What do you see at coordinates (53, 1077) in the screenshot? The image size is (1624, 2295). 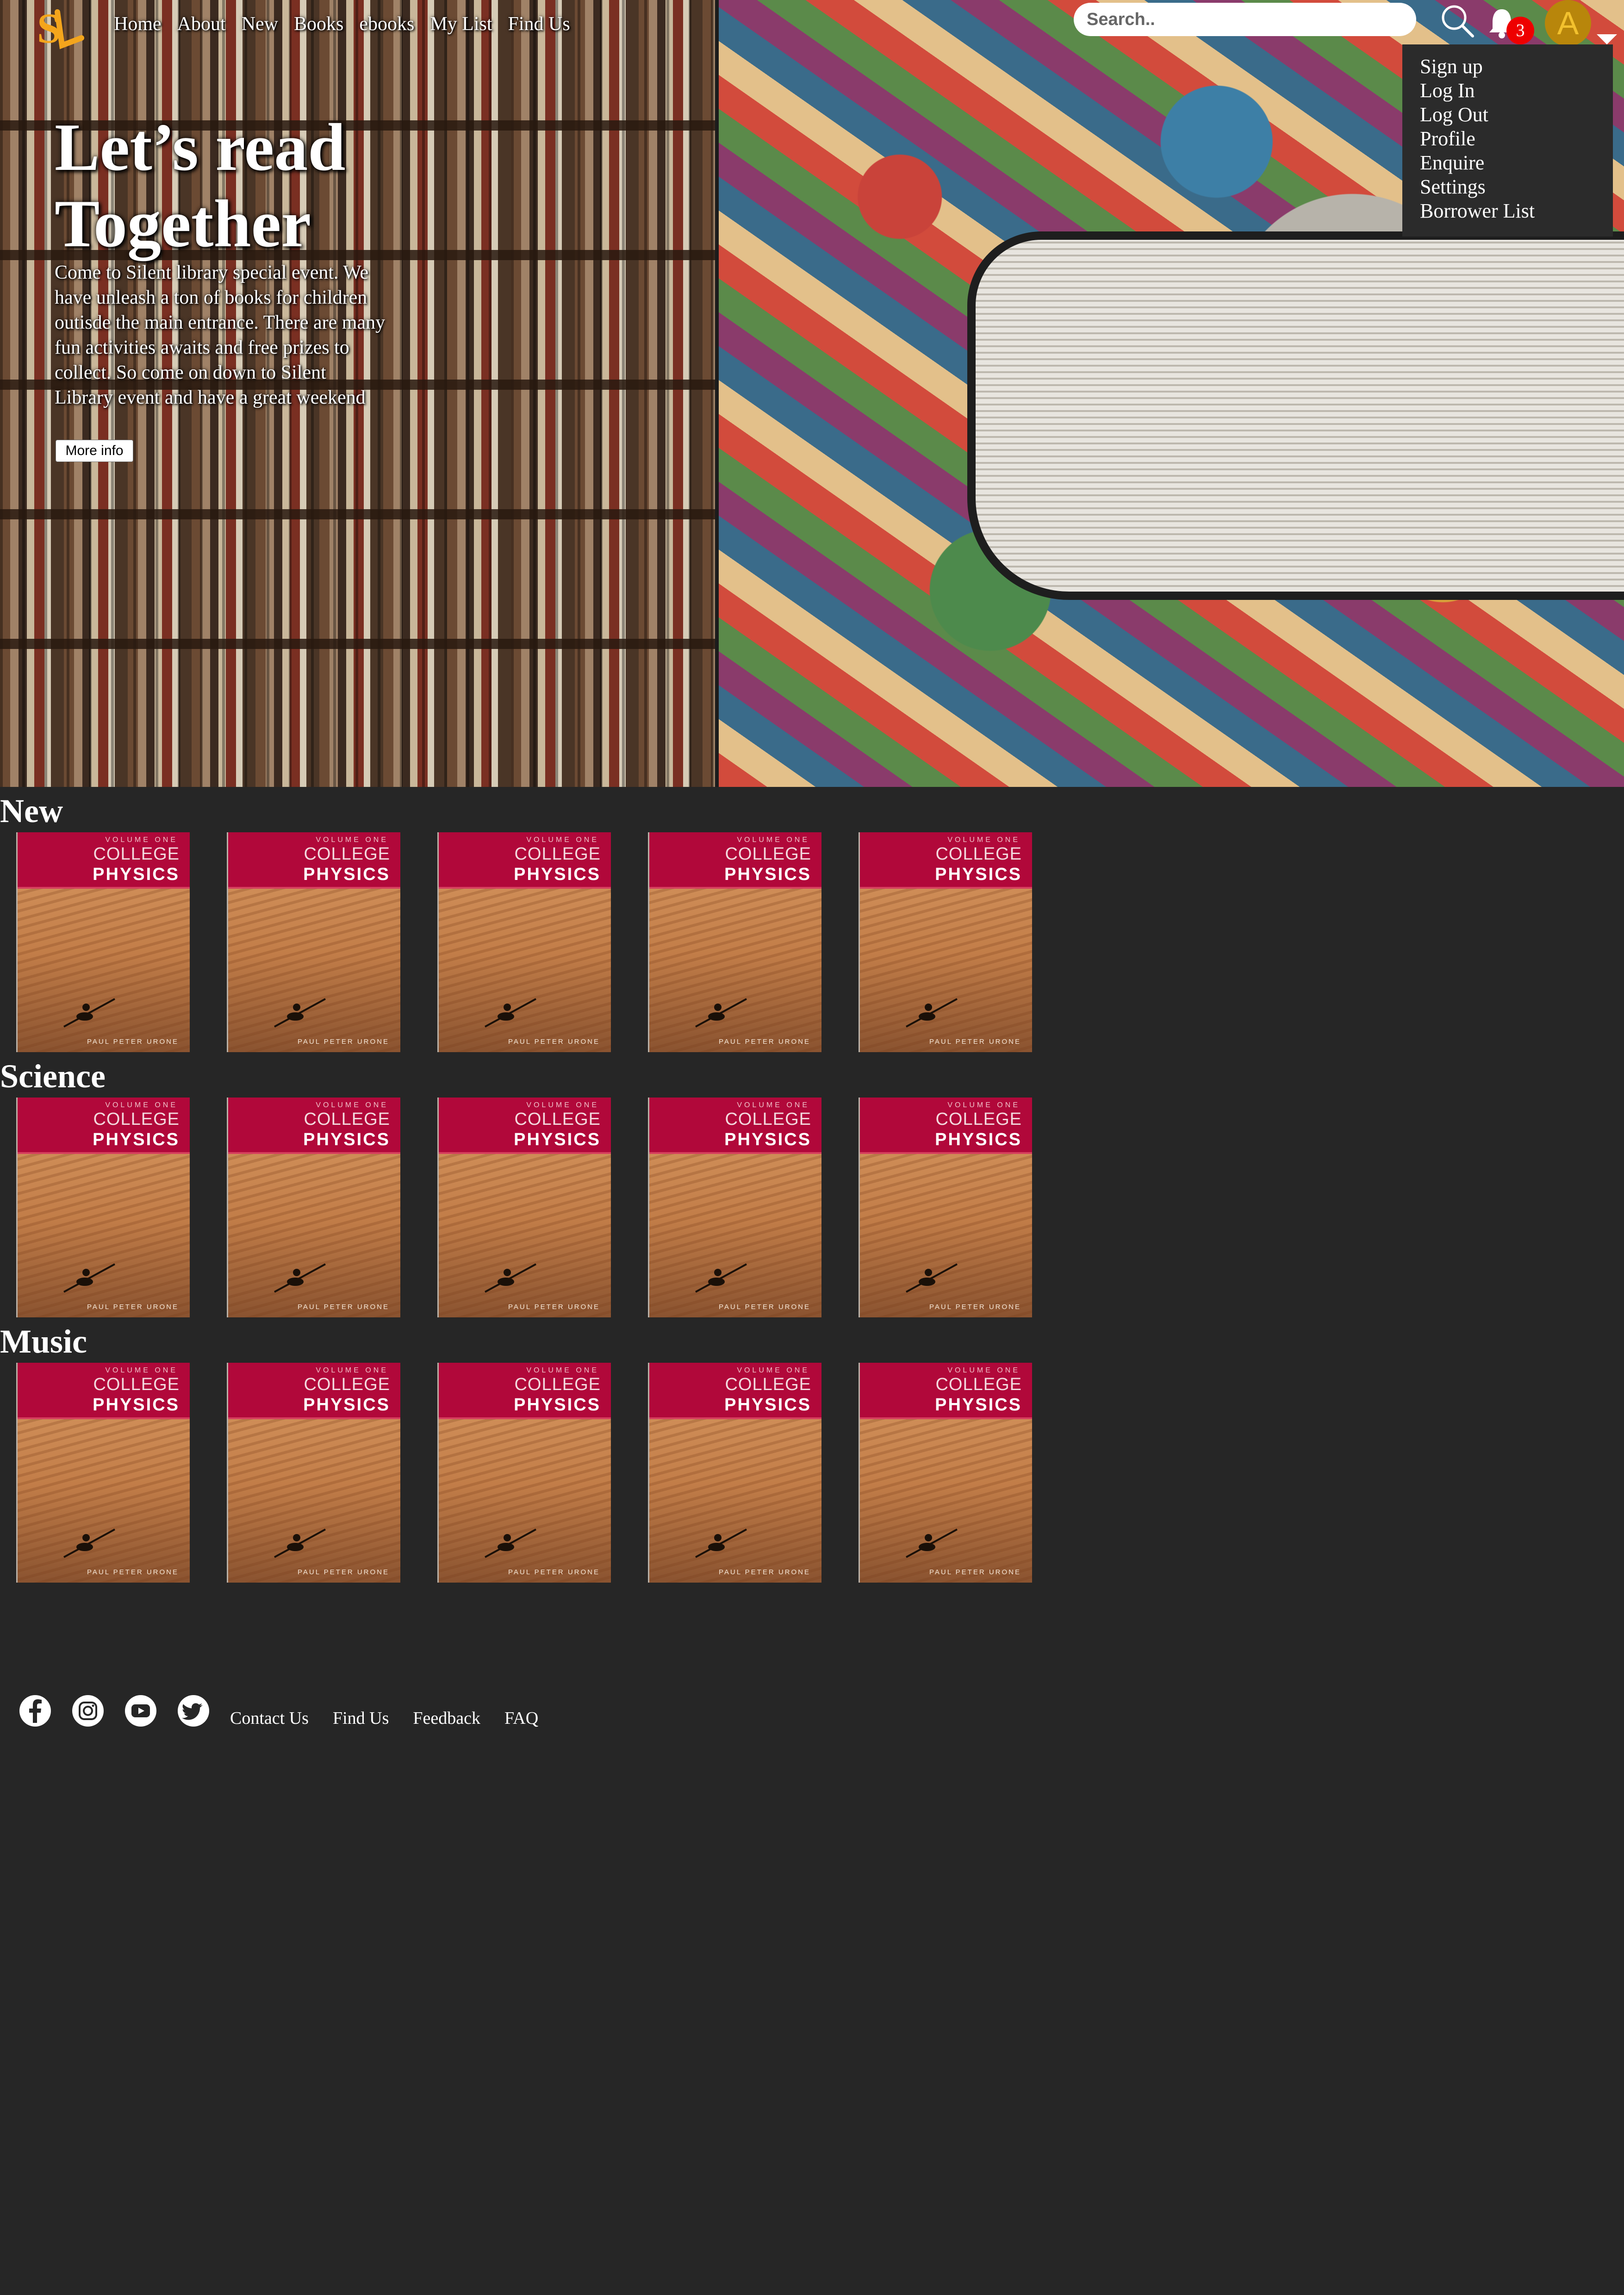 I see `section-title-science: Science` at bounding box center [53, 1077].